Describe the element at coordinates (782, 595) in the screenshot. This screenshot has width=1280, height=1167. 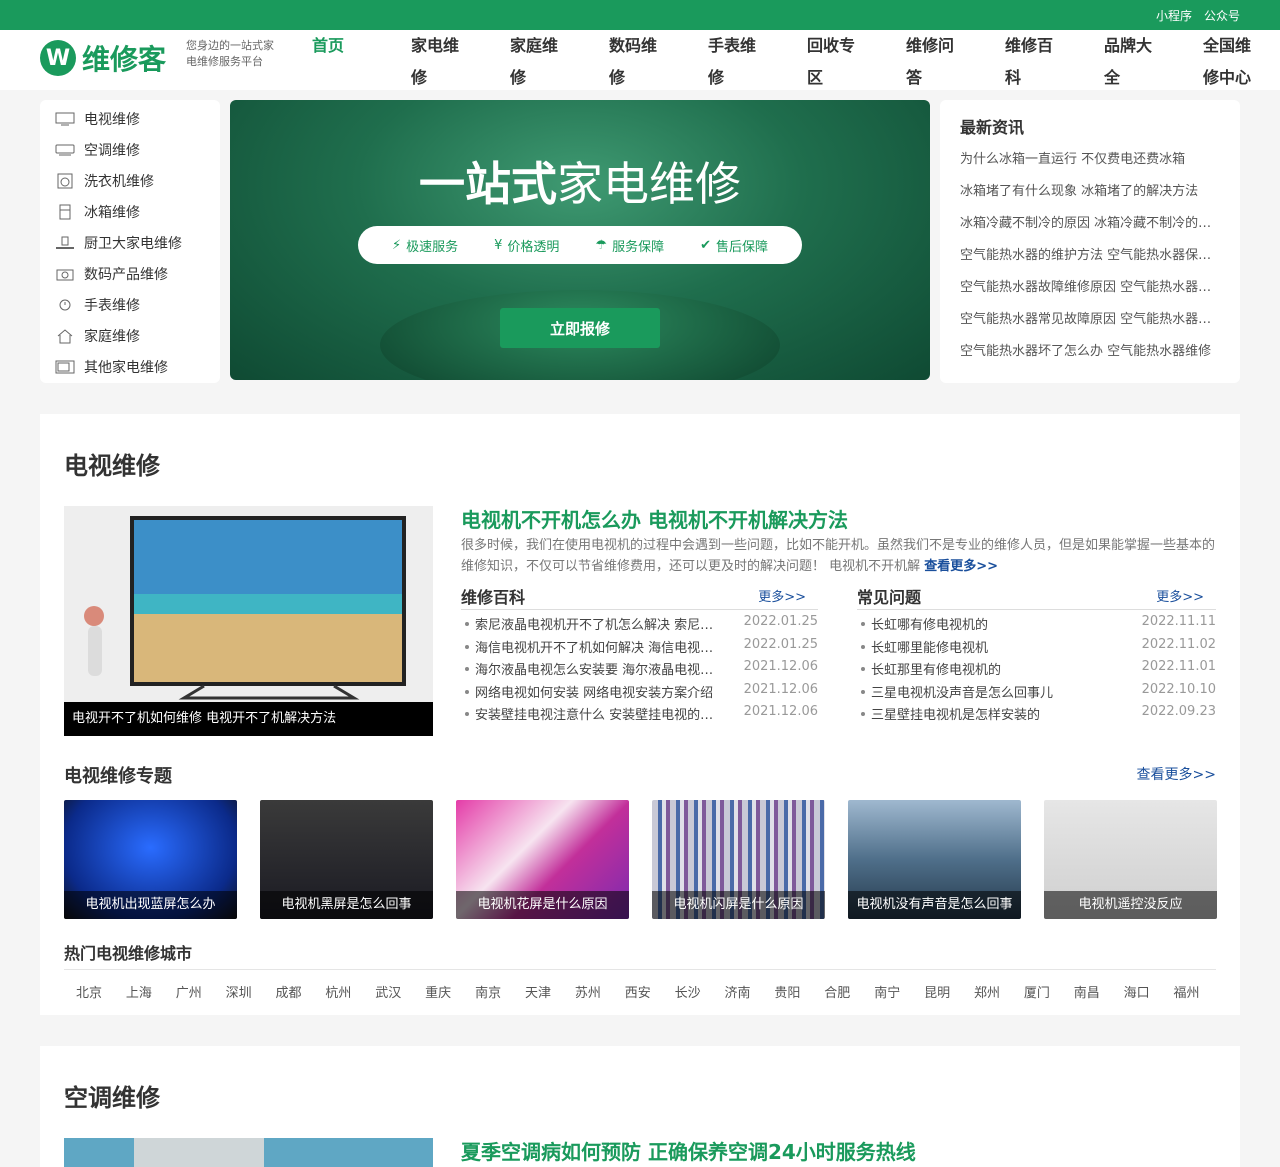
I see `wiki-more-link: 更多>>` at that location.